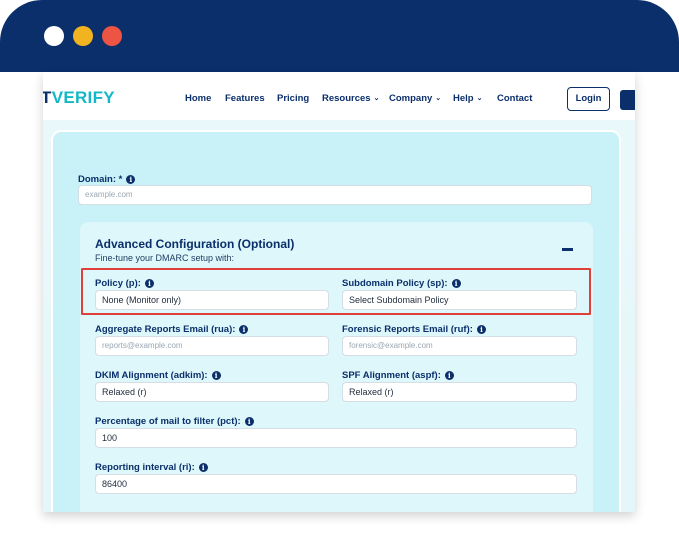 This screenshot has height=549, width=679. What do you see at coordinates (391, 375) in the screenshot?
I see `aspf-label-text: SPF Alignment (aspf):` at bounding box center [391, 375].